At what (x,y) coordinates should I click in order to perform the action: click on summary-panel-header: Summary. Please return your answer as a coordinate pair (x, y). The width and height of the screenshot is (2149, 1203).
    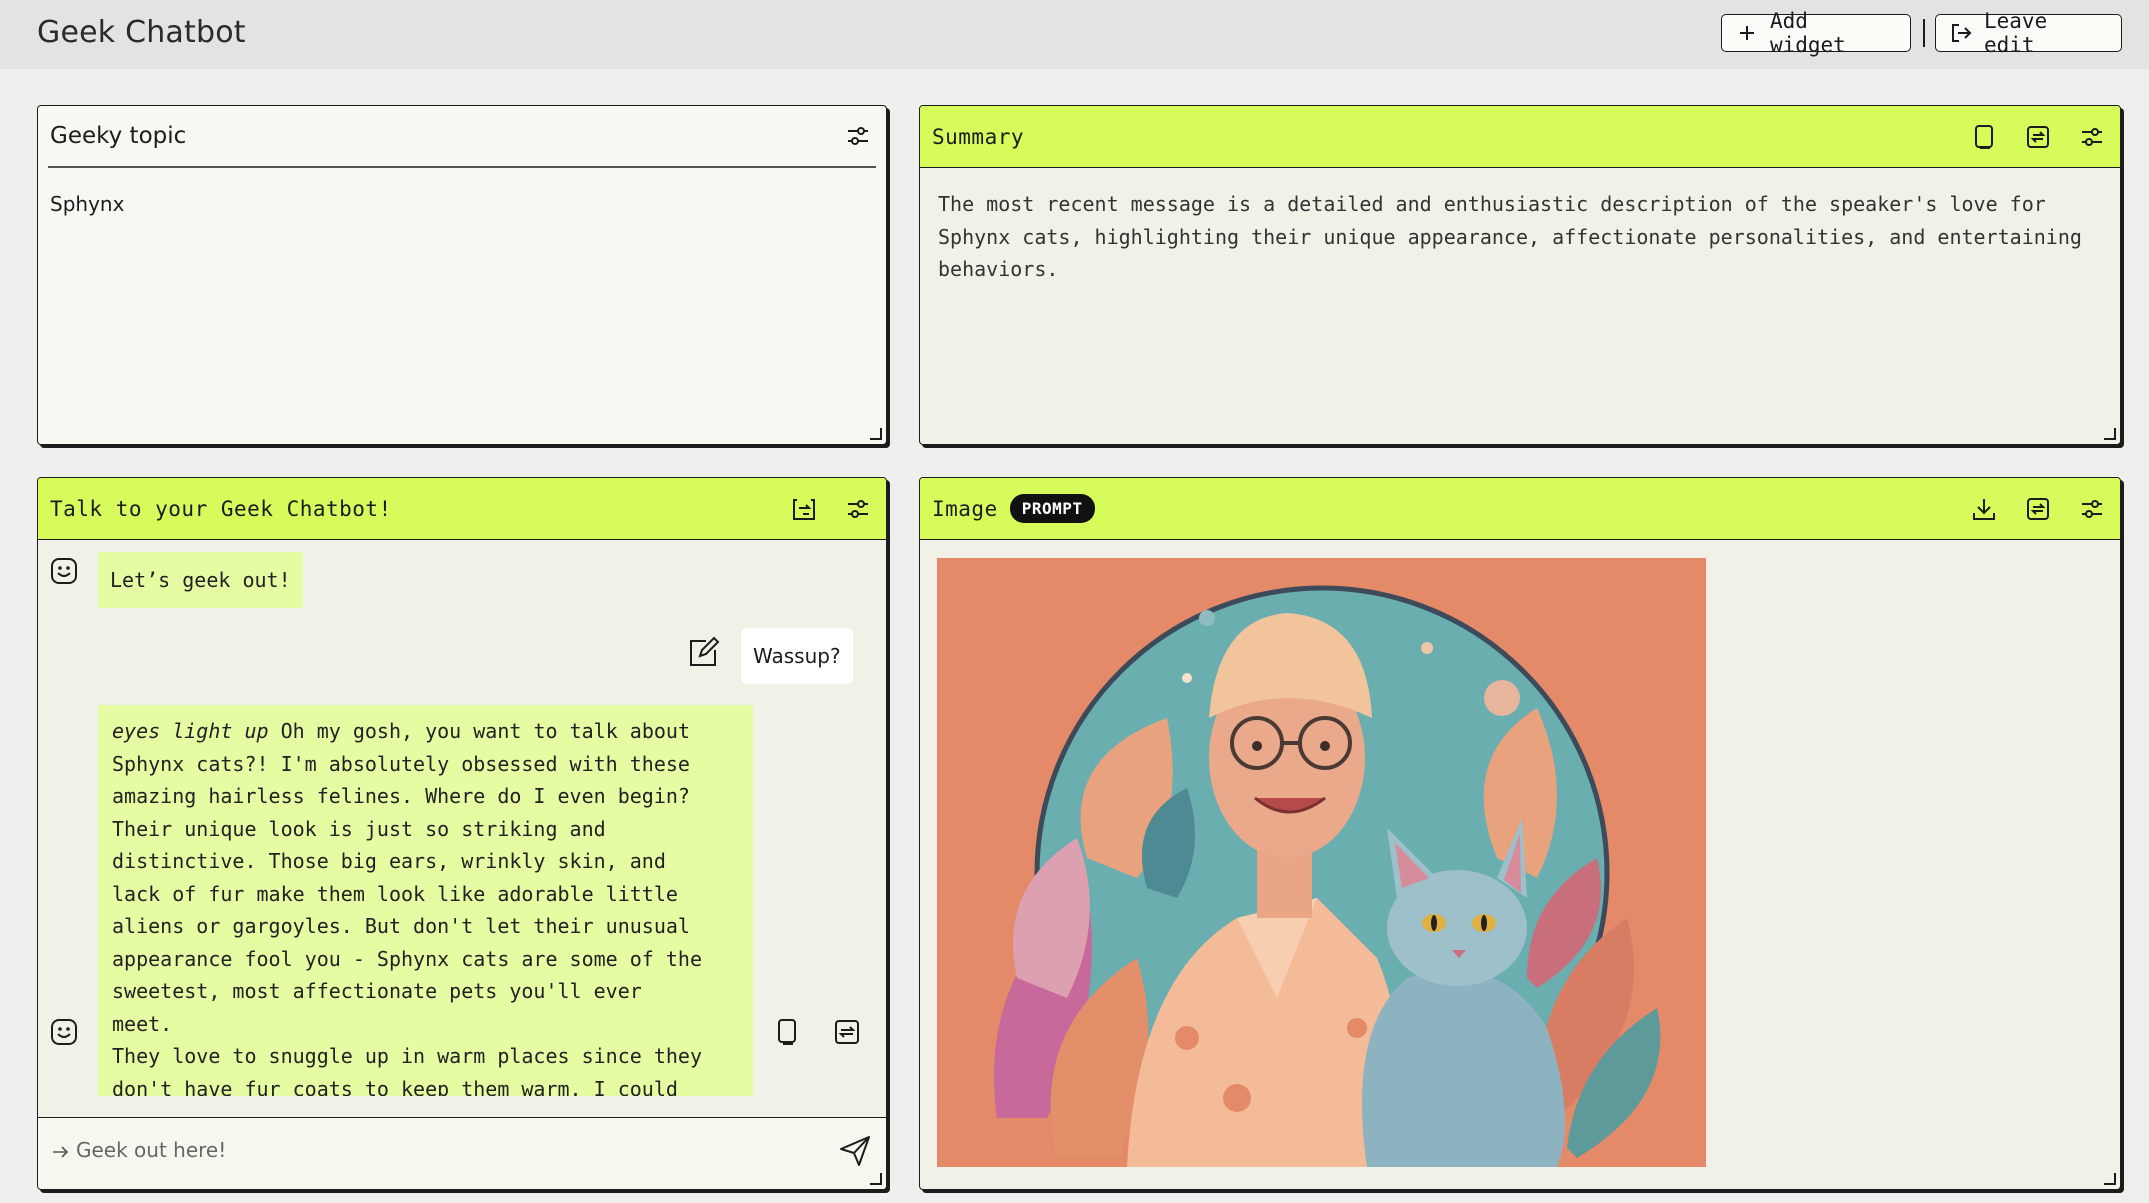
    Looking at the image, I should click on (1520, 137).